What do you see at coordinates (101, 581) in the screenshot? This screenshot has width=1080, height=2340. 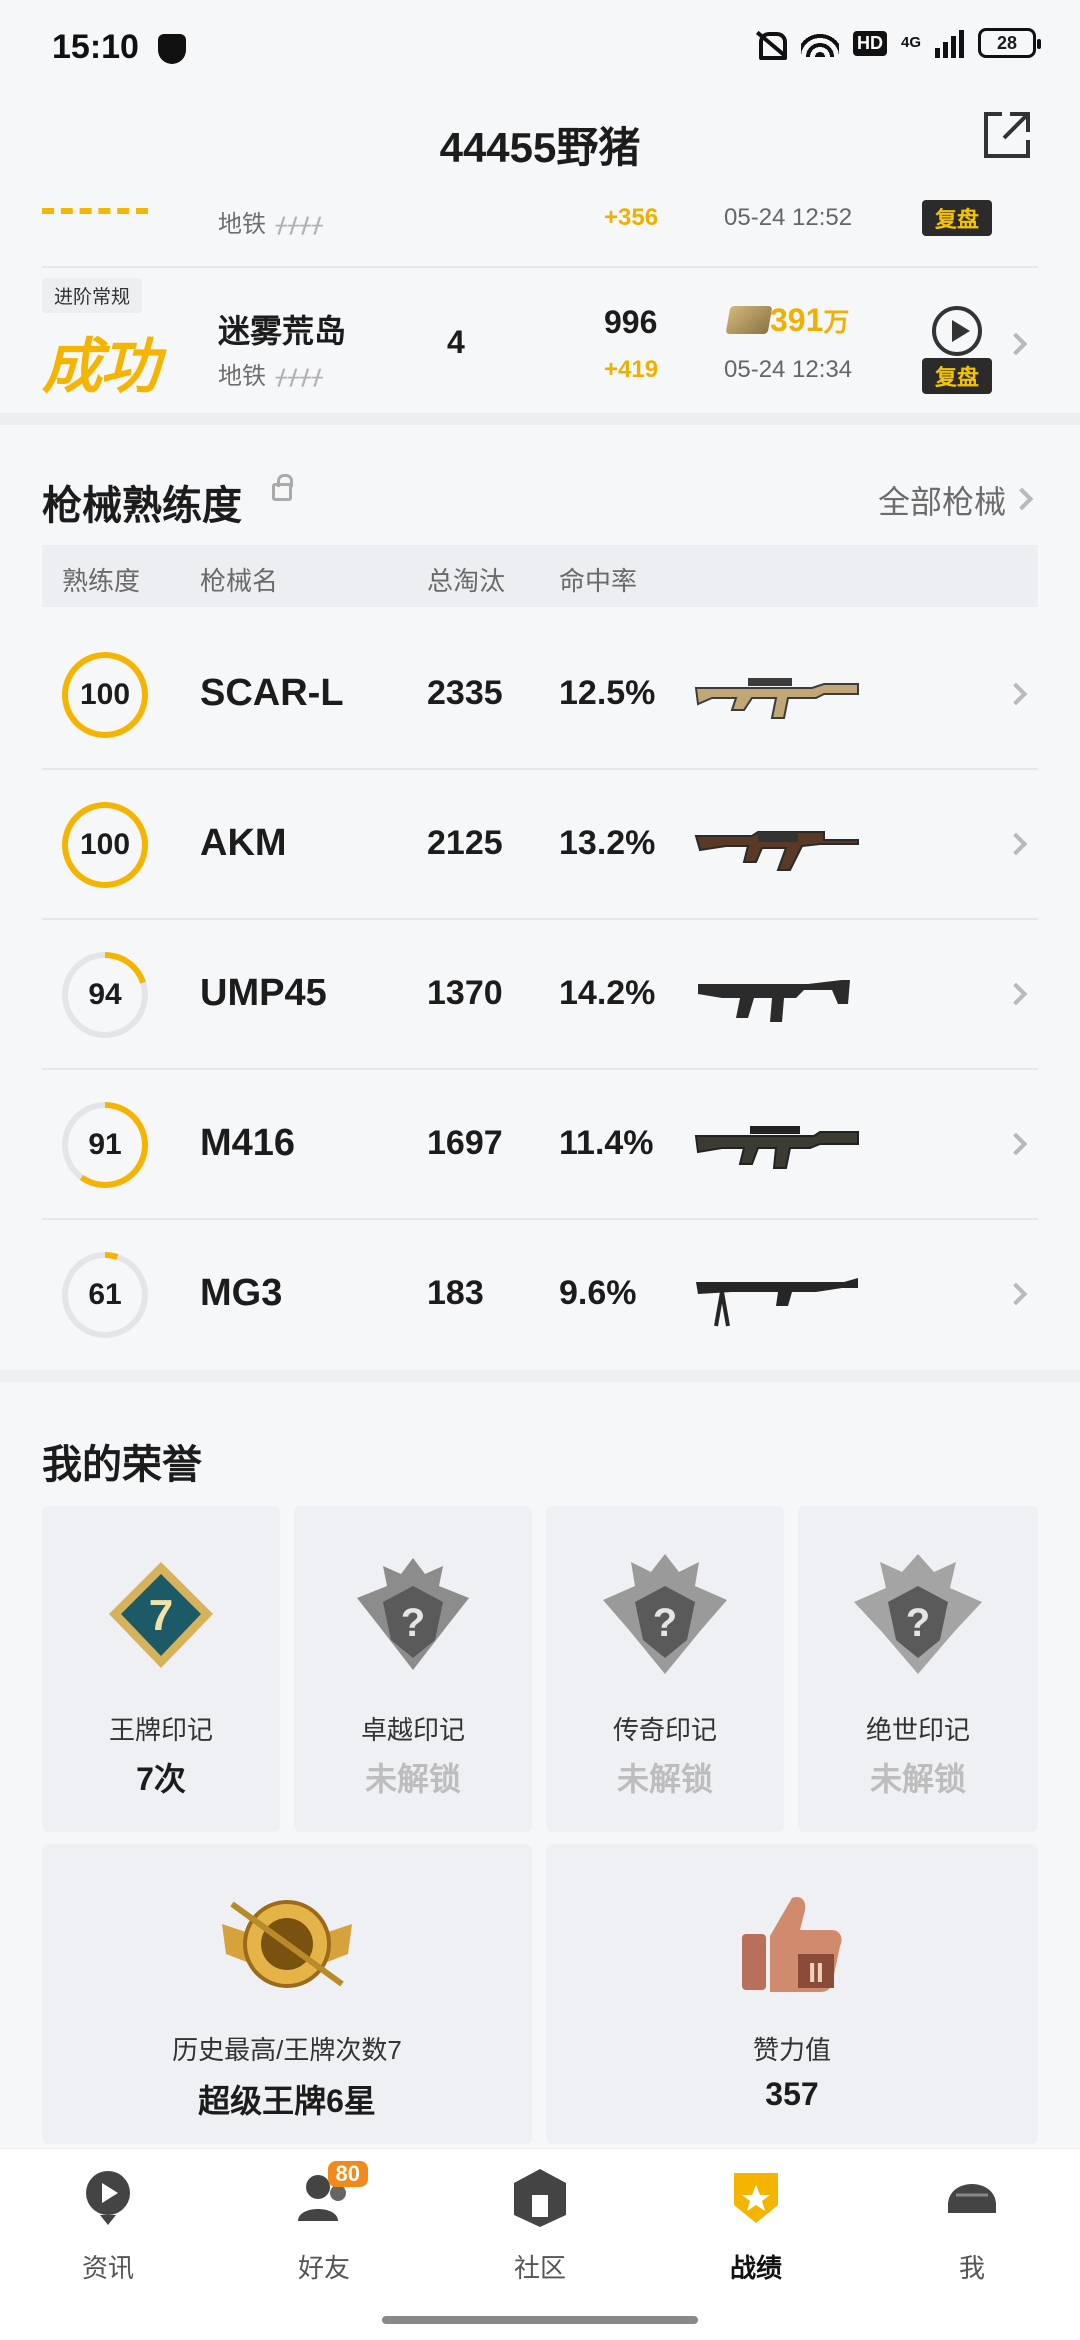 I see `column-header: 熟练度` at bounding box center [101, 581].